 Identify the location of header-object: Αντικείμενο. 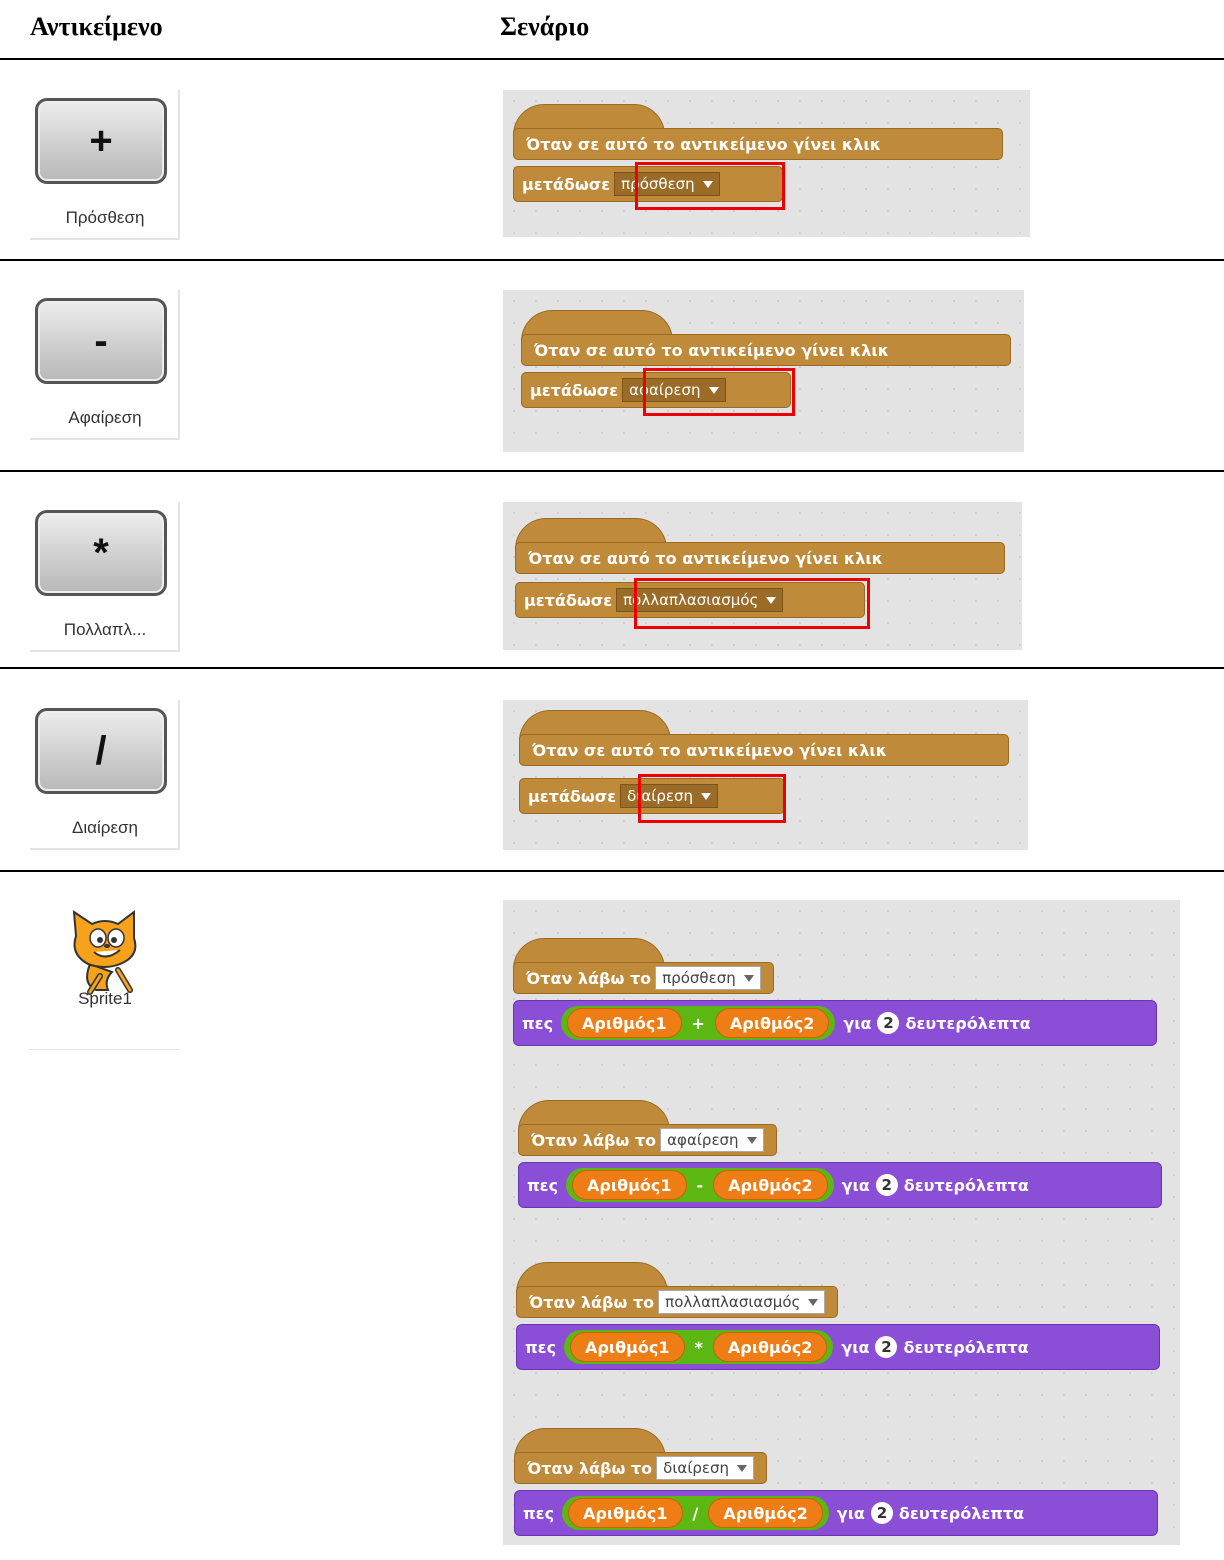
(96, 26).